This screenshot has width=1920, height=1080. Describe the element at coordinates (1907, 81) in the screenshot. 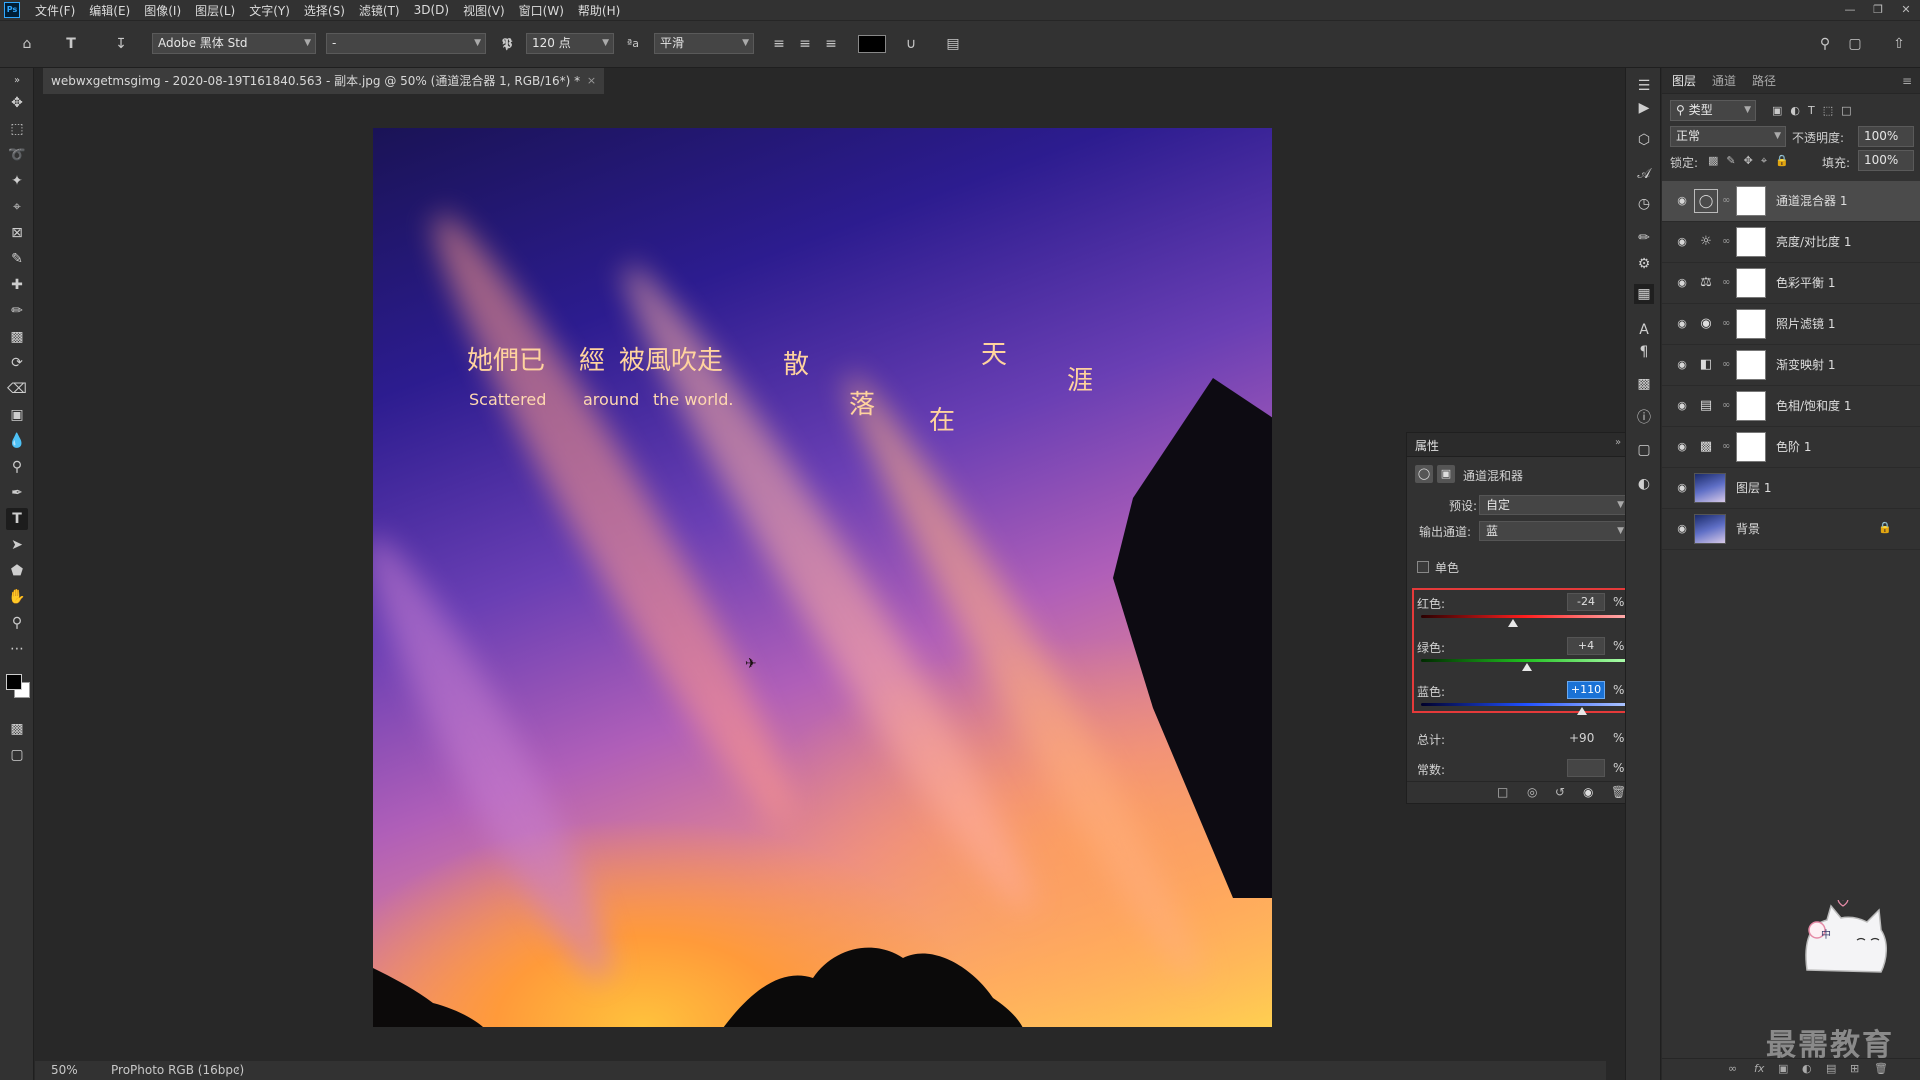

I see `panel-menu-icon: ≡` at that location.